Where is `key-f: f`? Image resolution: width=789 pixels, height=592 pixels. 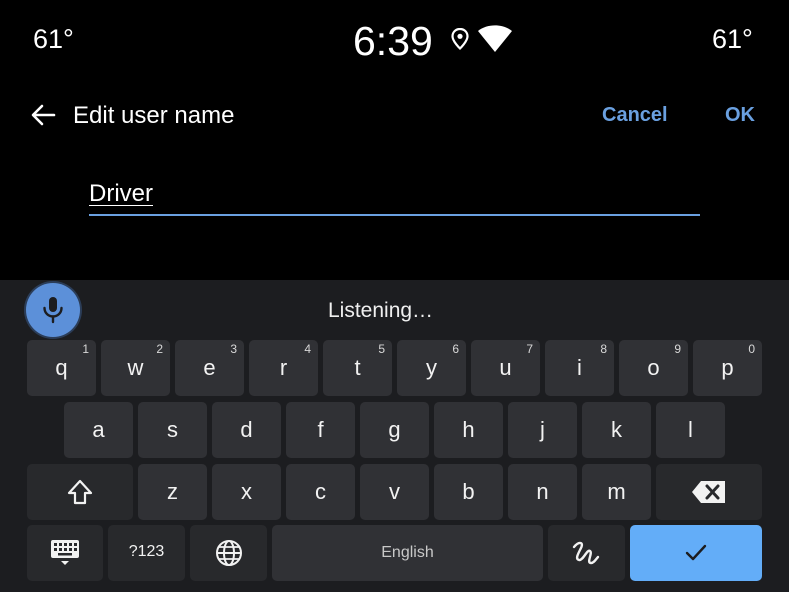
key-f: f is located at coordinates (320, 430).